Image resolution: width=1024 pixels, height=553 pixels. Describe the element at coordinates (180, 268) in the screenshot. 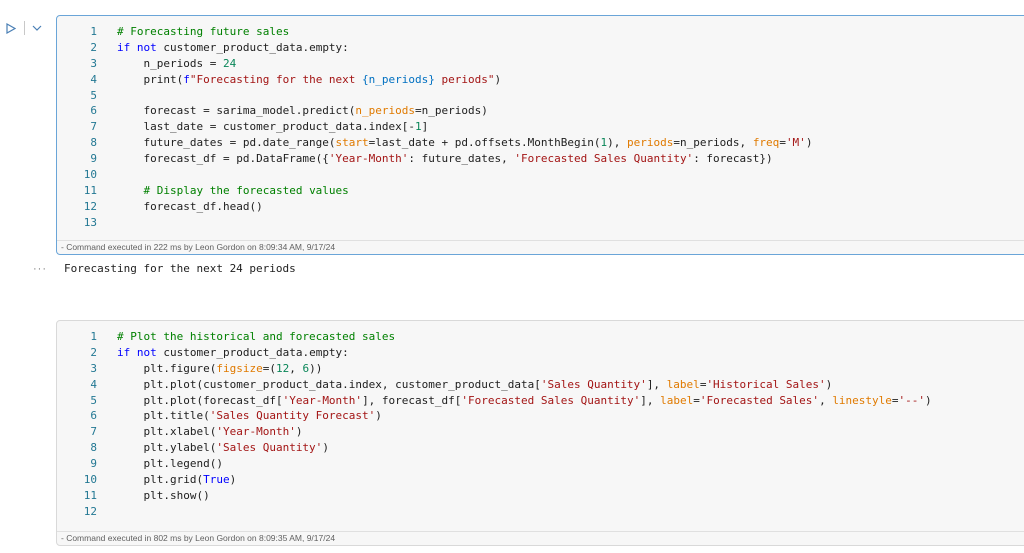

I see `cell-output-text: Forecasting for the next 24 periods` at that location.